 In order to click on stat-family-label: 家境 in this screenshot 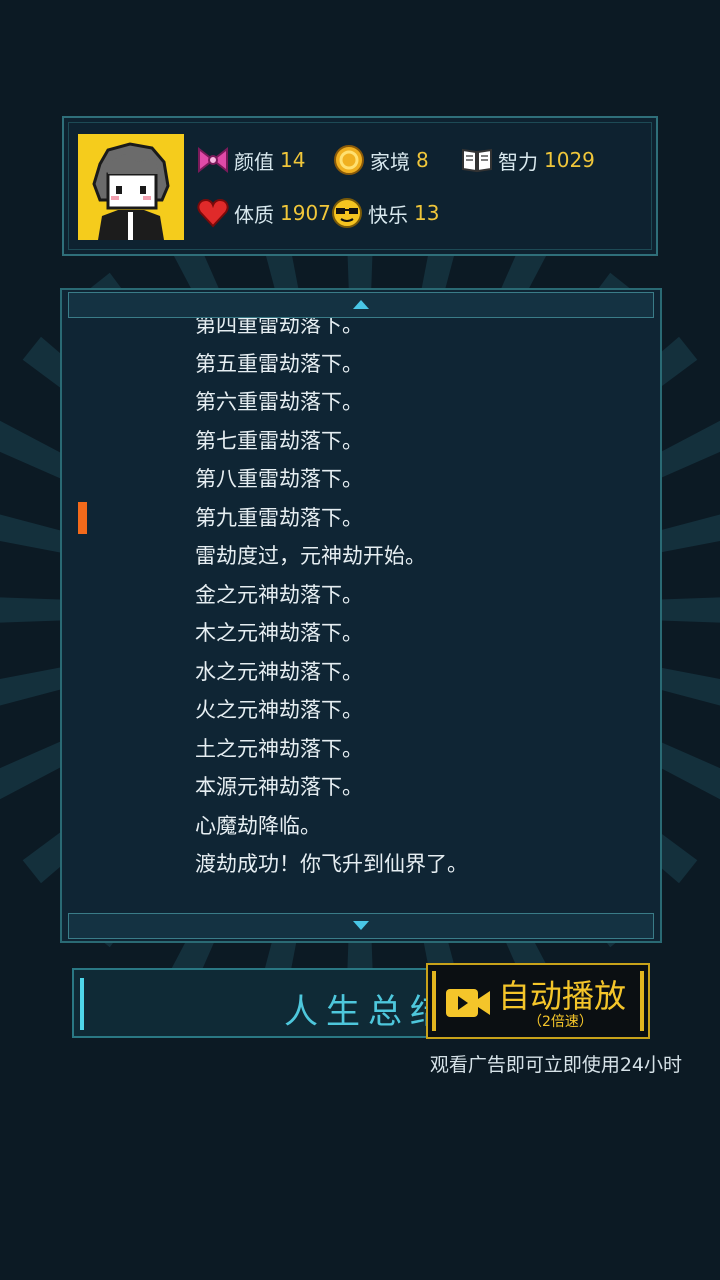, I will do `click(390, 161)`.